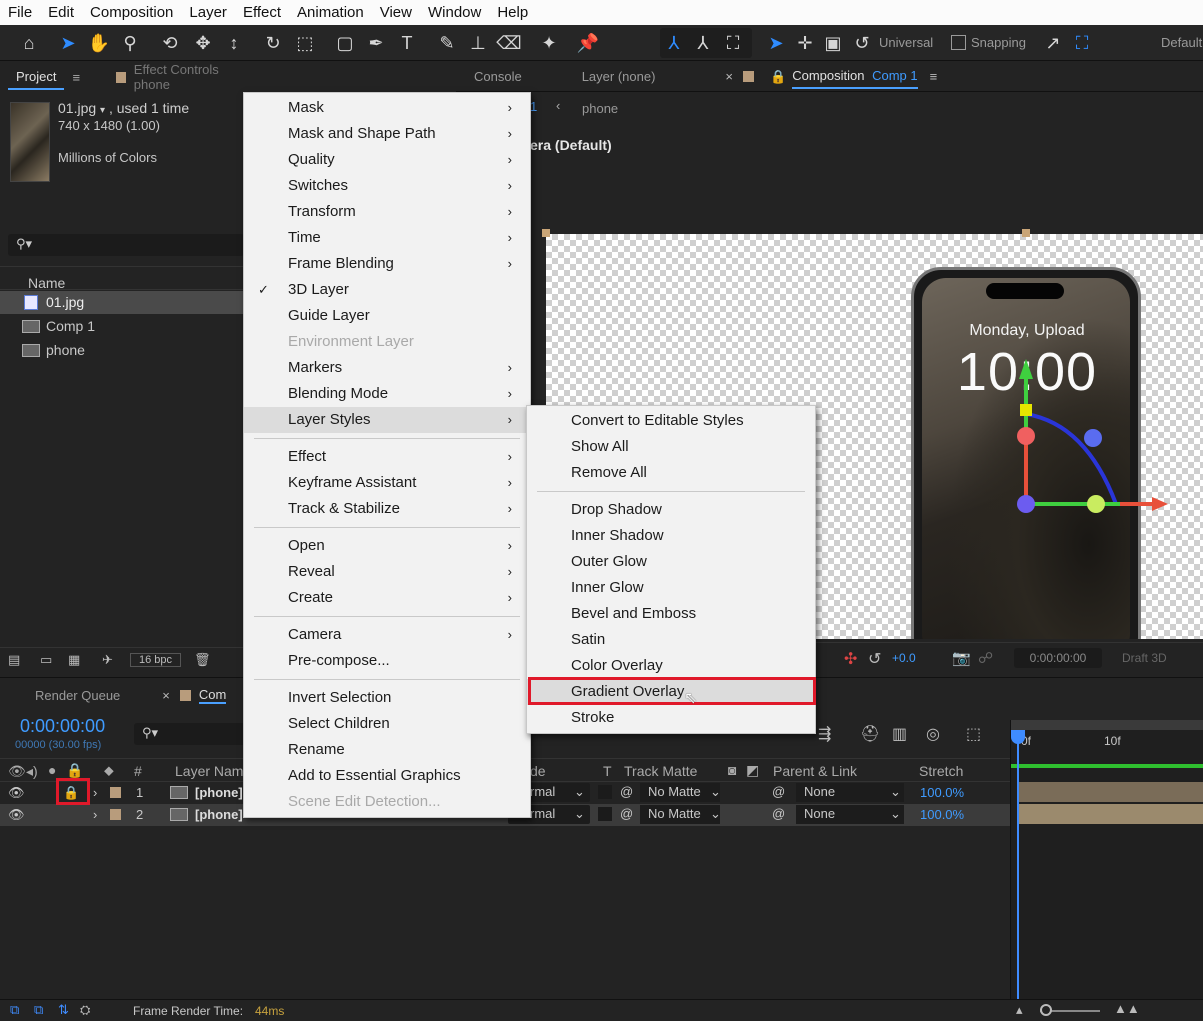  What do you see at coordinates (115, 792) in the screenshot?
I see `layer-color-swatch` at bounding box center [115, 792].